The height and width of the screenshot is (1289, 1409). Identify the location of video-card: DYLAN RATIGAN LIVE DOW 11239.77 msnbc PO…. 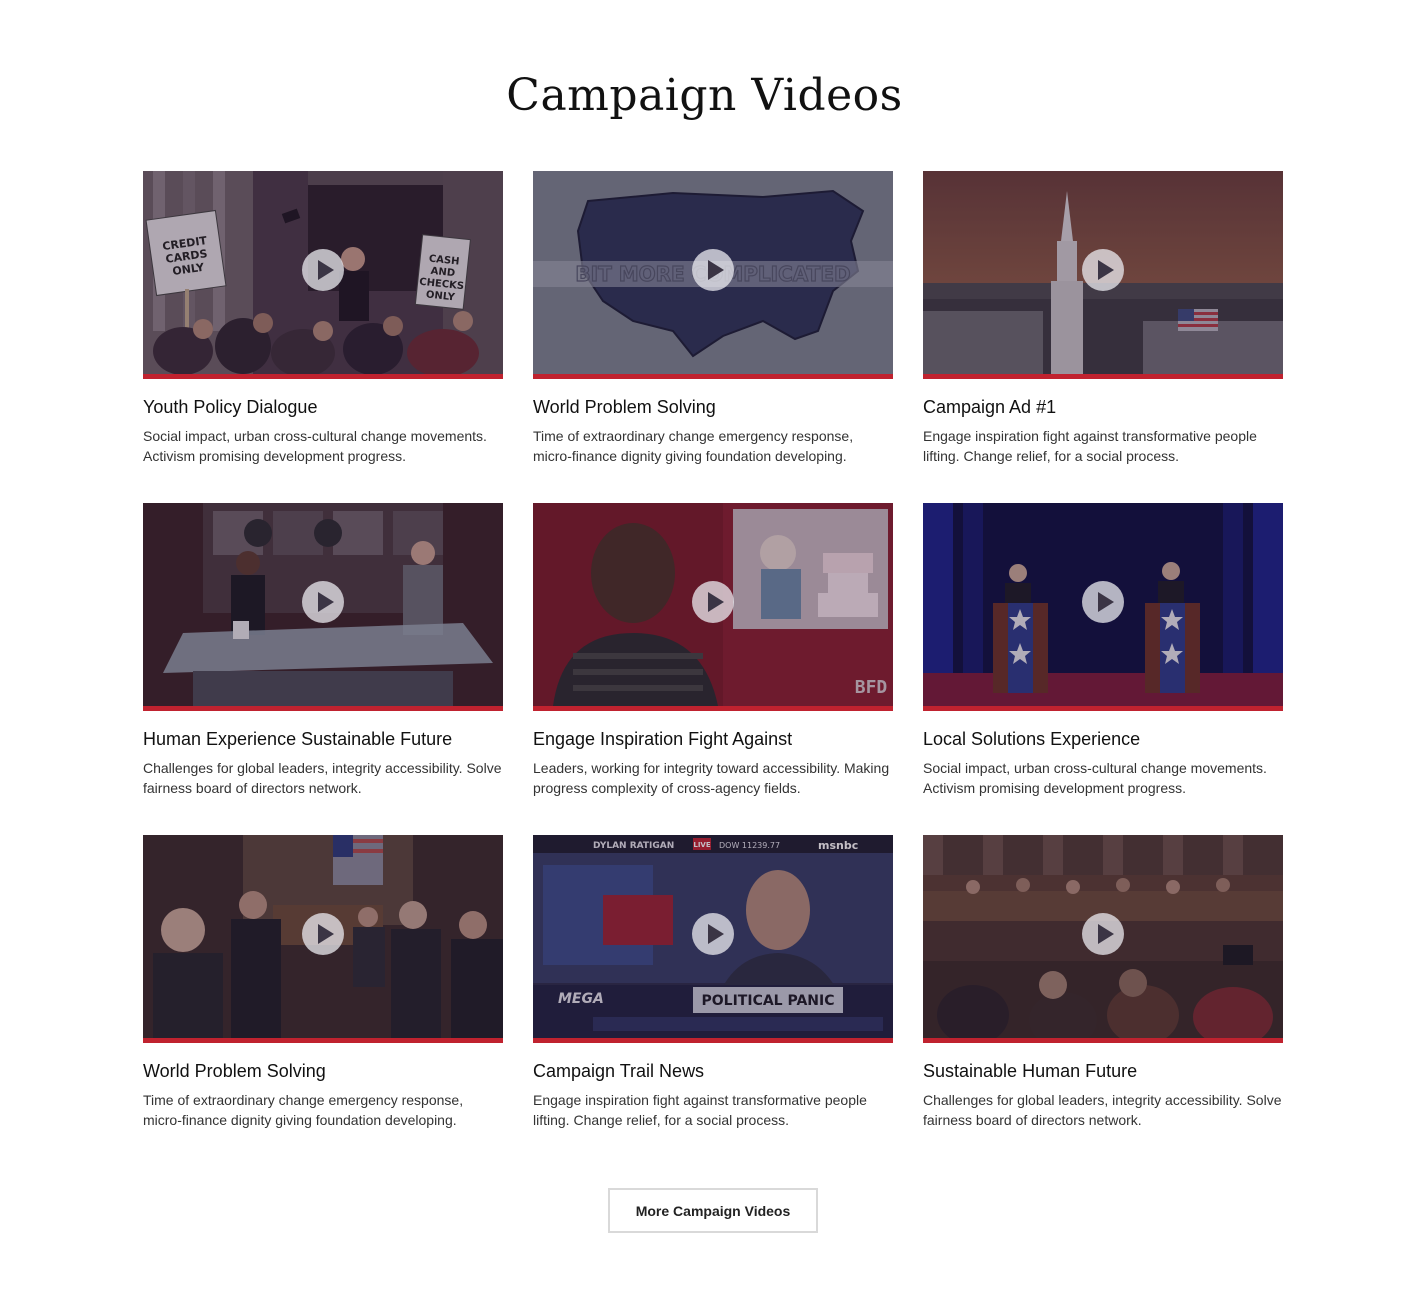
(713, 1001).